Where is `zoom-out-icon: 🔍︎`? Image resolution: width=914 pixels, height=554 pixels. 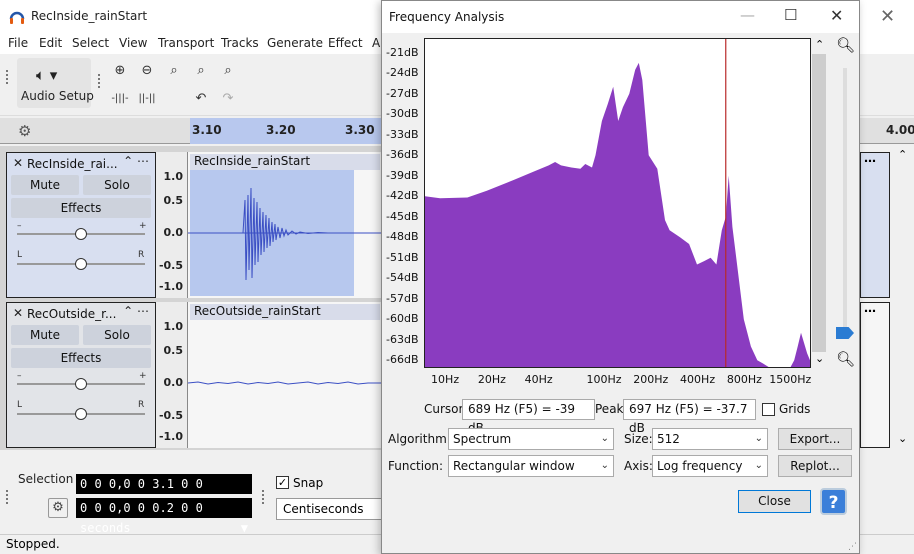
zoom-out-icon: 🔍︎ is located at coordinates (845, 359).